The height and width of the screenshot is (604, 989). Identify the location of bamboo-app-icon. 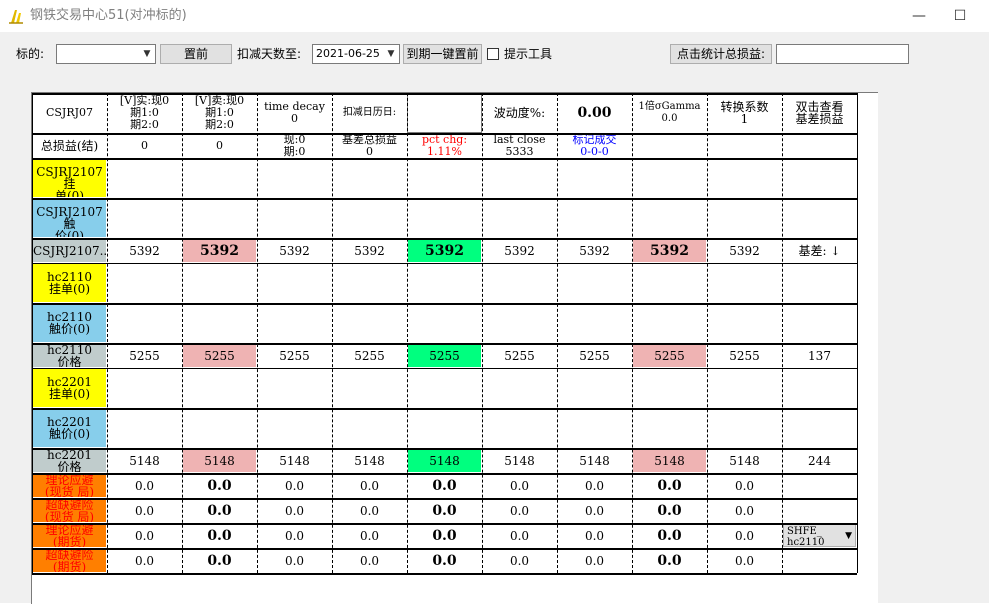
(16, 17).